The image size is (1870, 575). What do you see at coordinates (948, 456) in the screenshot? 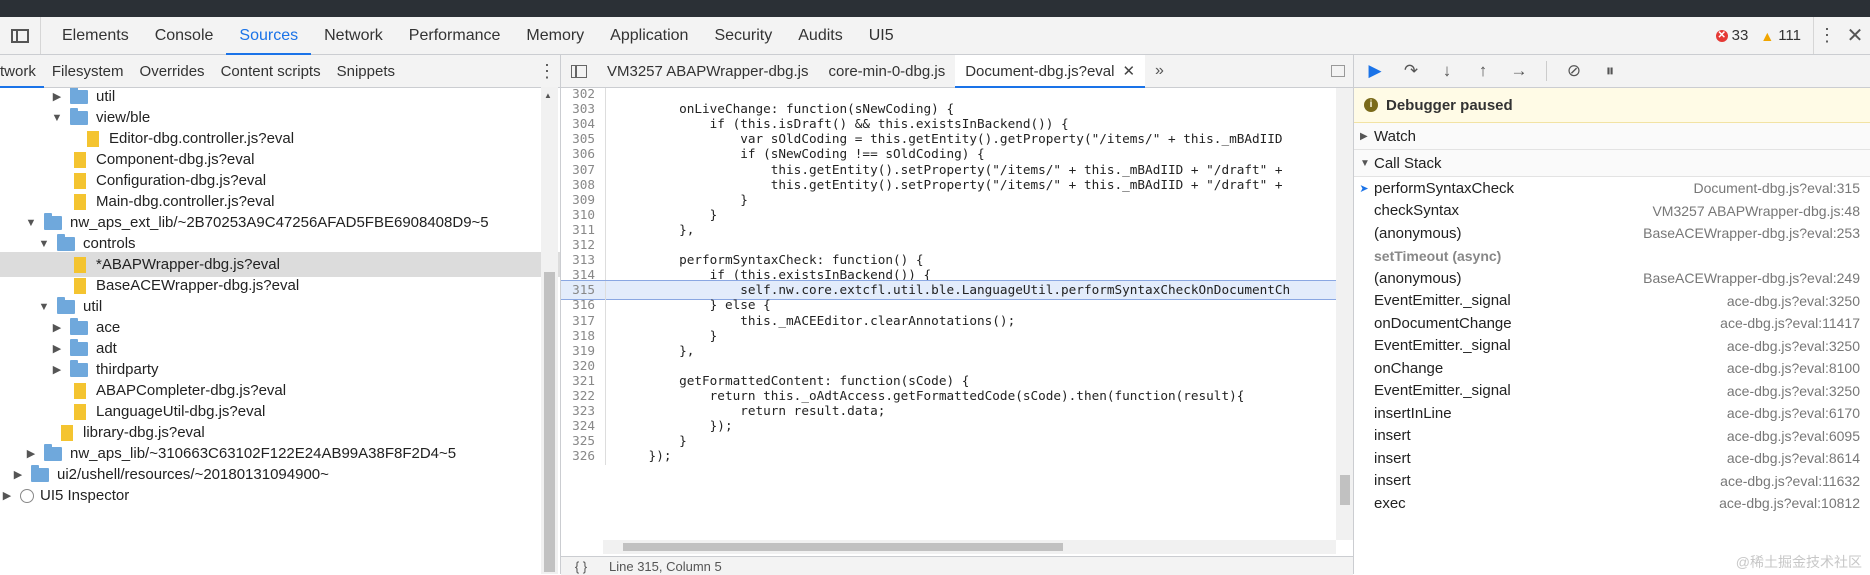
I see `code-line: 326 });` at bounding box center [948, 456].